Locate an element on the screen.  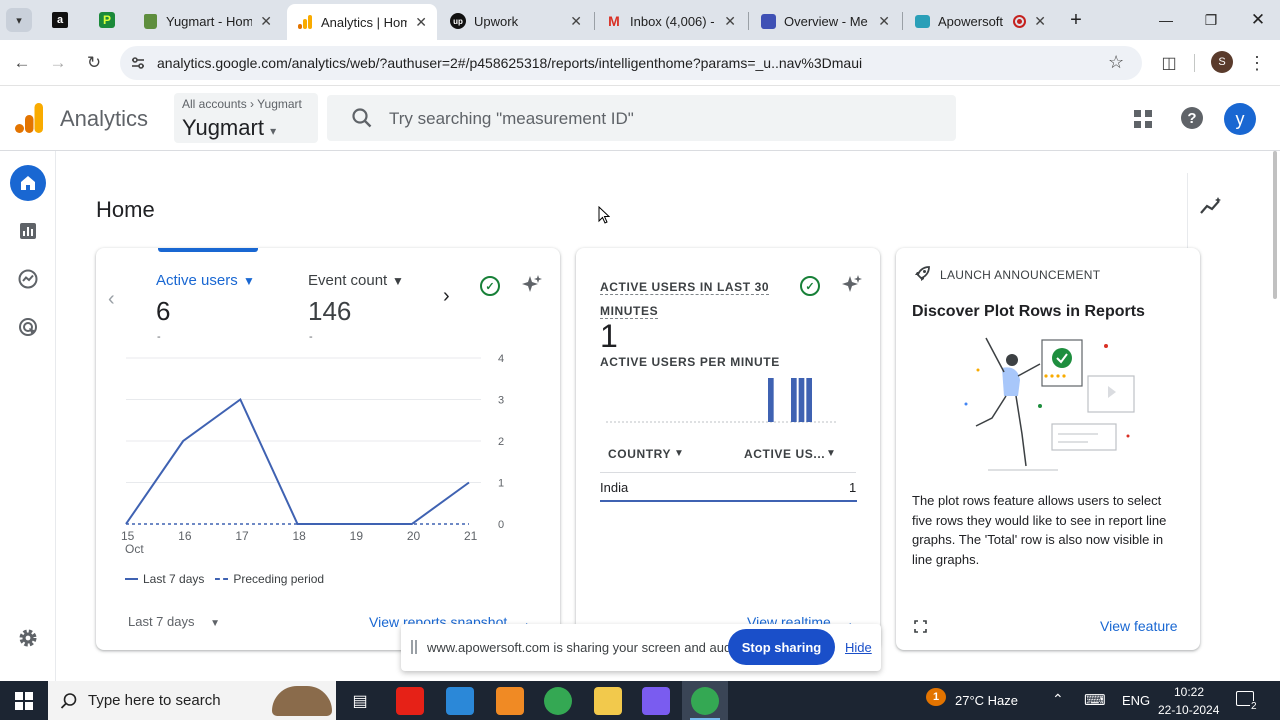
fullscreen-icon is located at coordinates (920, 626).